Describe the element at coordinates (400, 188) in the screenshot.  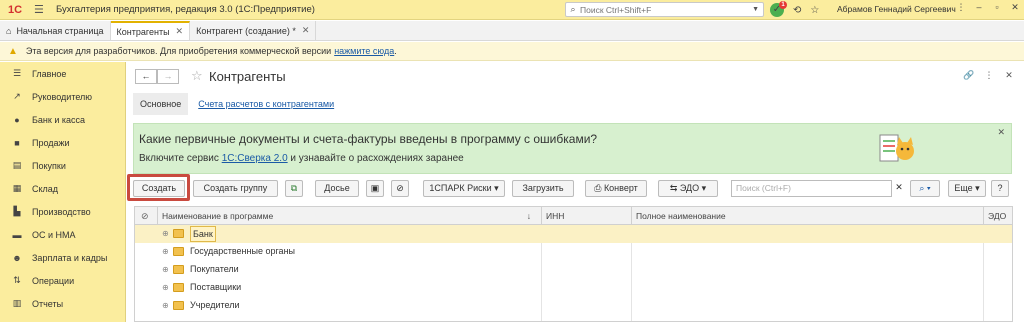
I see `attachment-icon: ⊘` at that location.